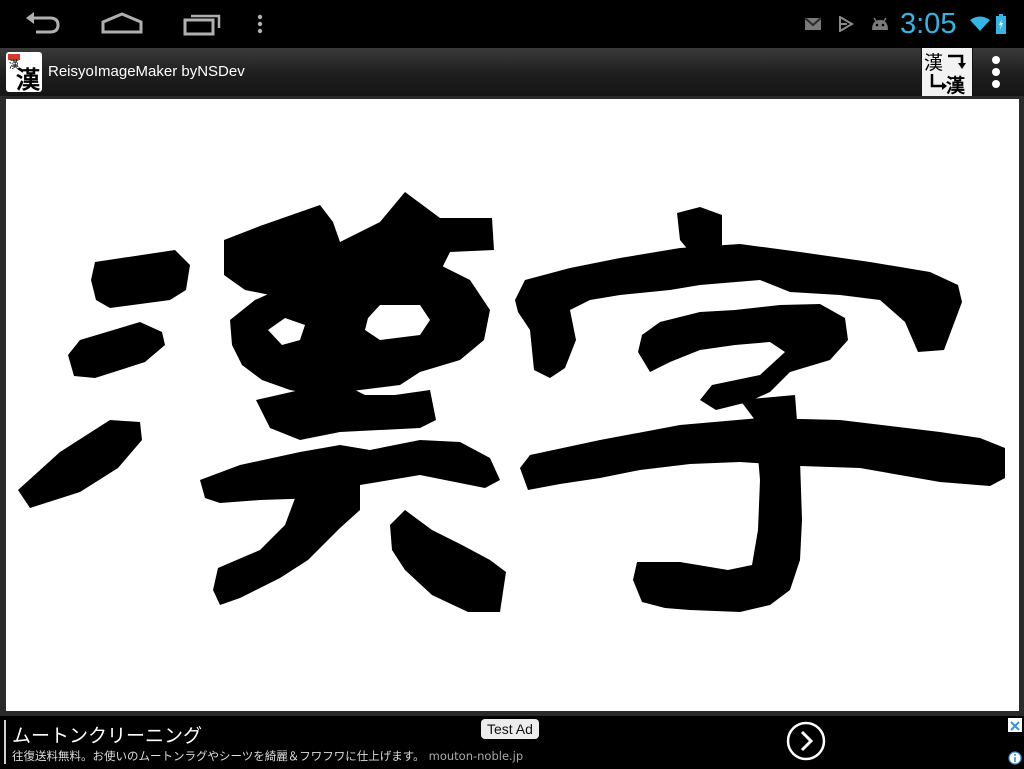  Describe the element at coordinates (512, 24) in the screenshot. I see `system-bar: 3:05` at that location.